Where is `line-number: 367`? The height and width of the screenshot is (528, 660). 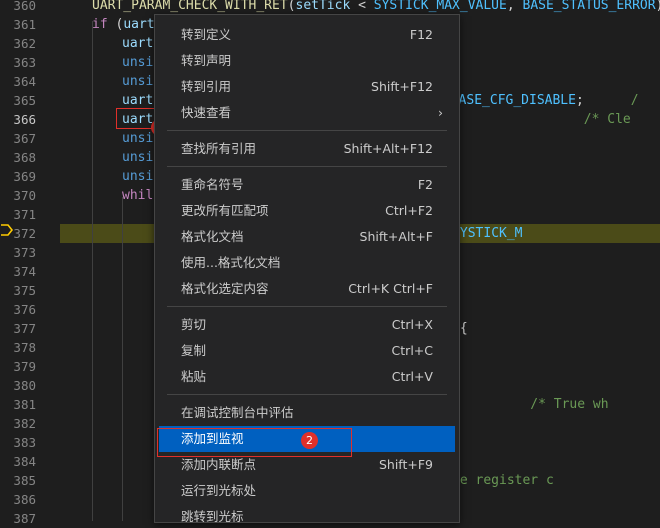
line-number: 367 is located at coordinates (24, 138).